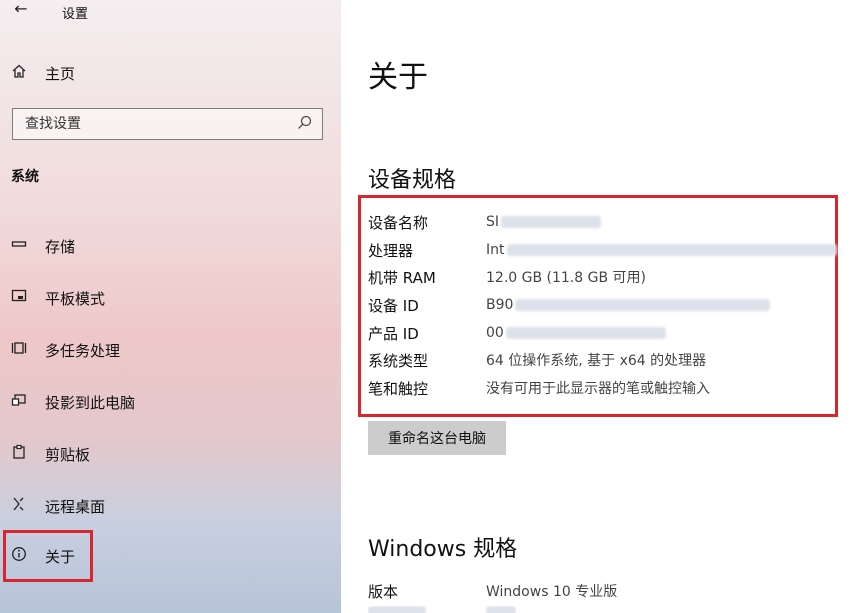  I want to click on spec-row-device-name: 设备名称 SI, so click(485, 222).